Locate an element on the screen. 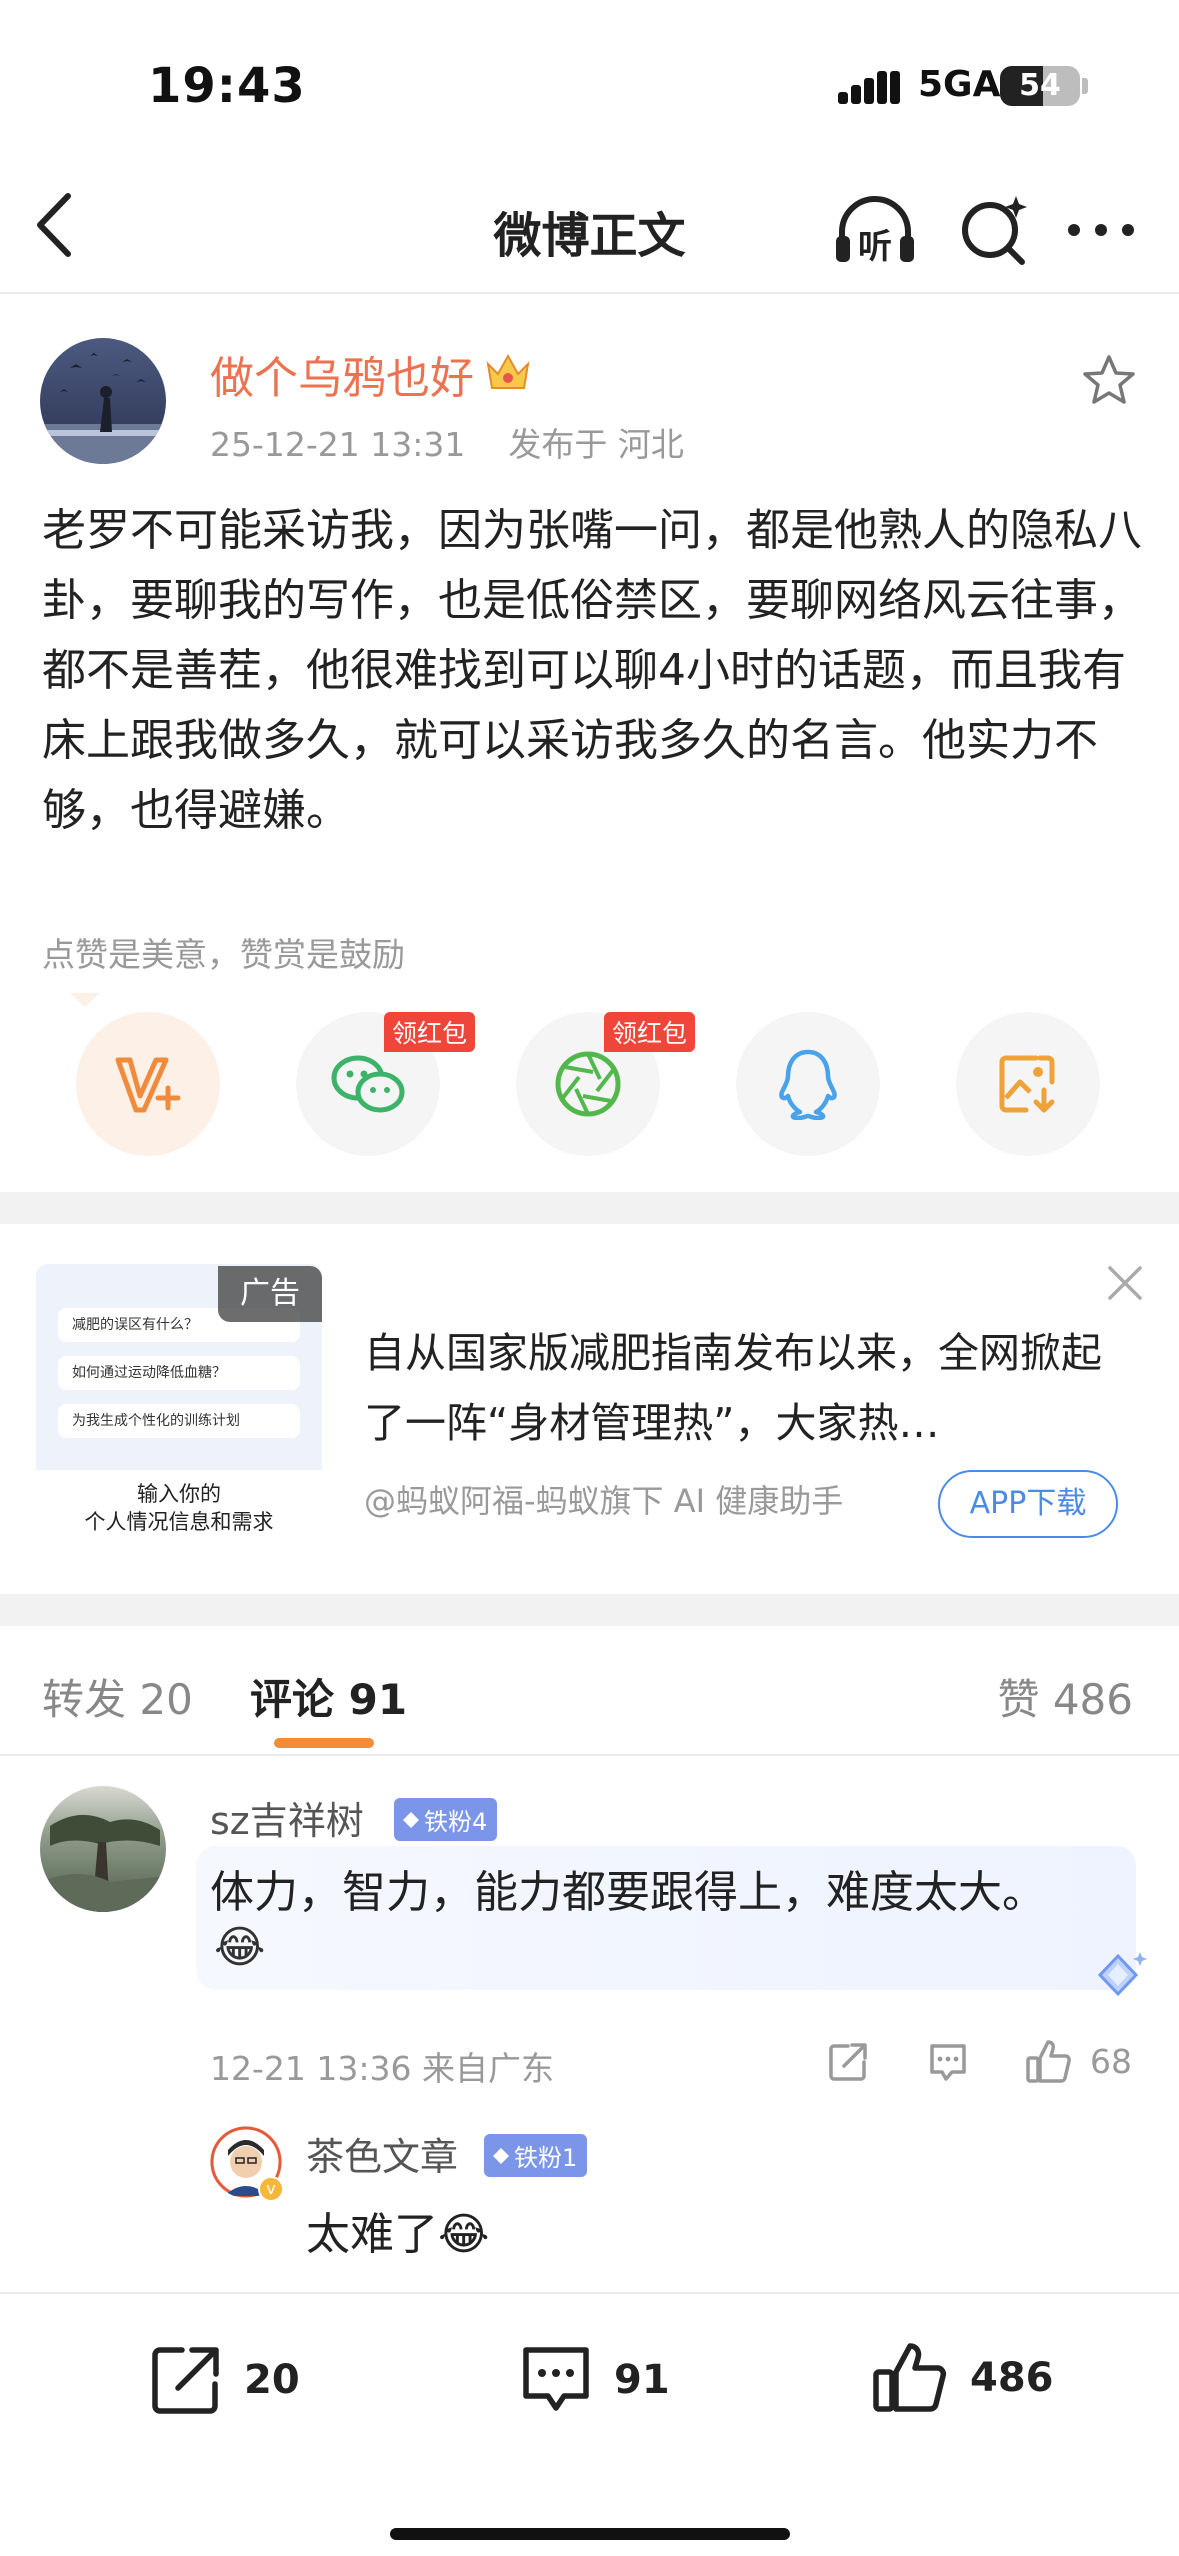  save-image-icon is located at coordinates (1027, 1084).